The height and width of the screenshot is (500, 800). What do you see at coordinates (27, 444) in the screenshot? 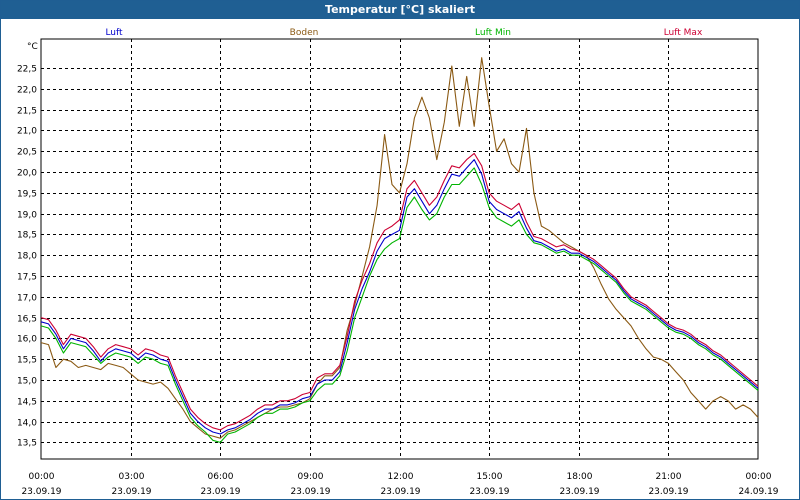
I see `y-tick-label: 13,5` at bounding box center [27, 444].